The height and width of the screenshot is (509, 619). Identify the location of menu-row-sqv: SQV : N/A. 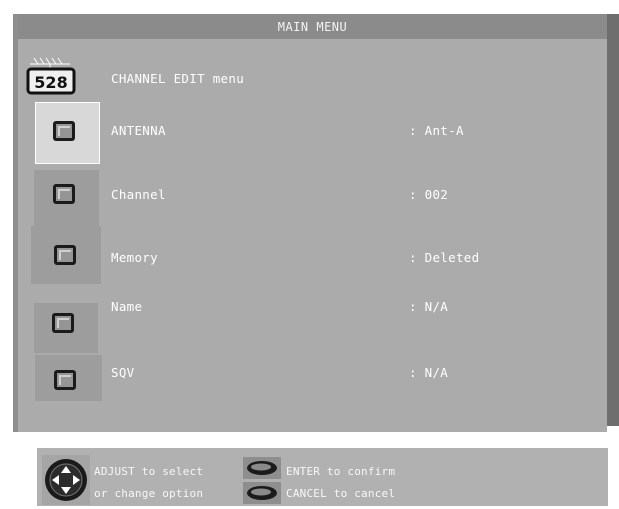
(309, 385).